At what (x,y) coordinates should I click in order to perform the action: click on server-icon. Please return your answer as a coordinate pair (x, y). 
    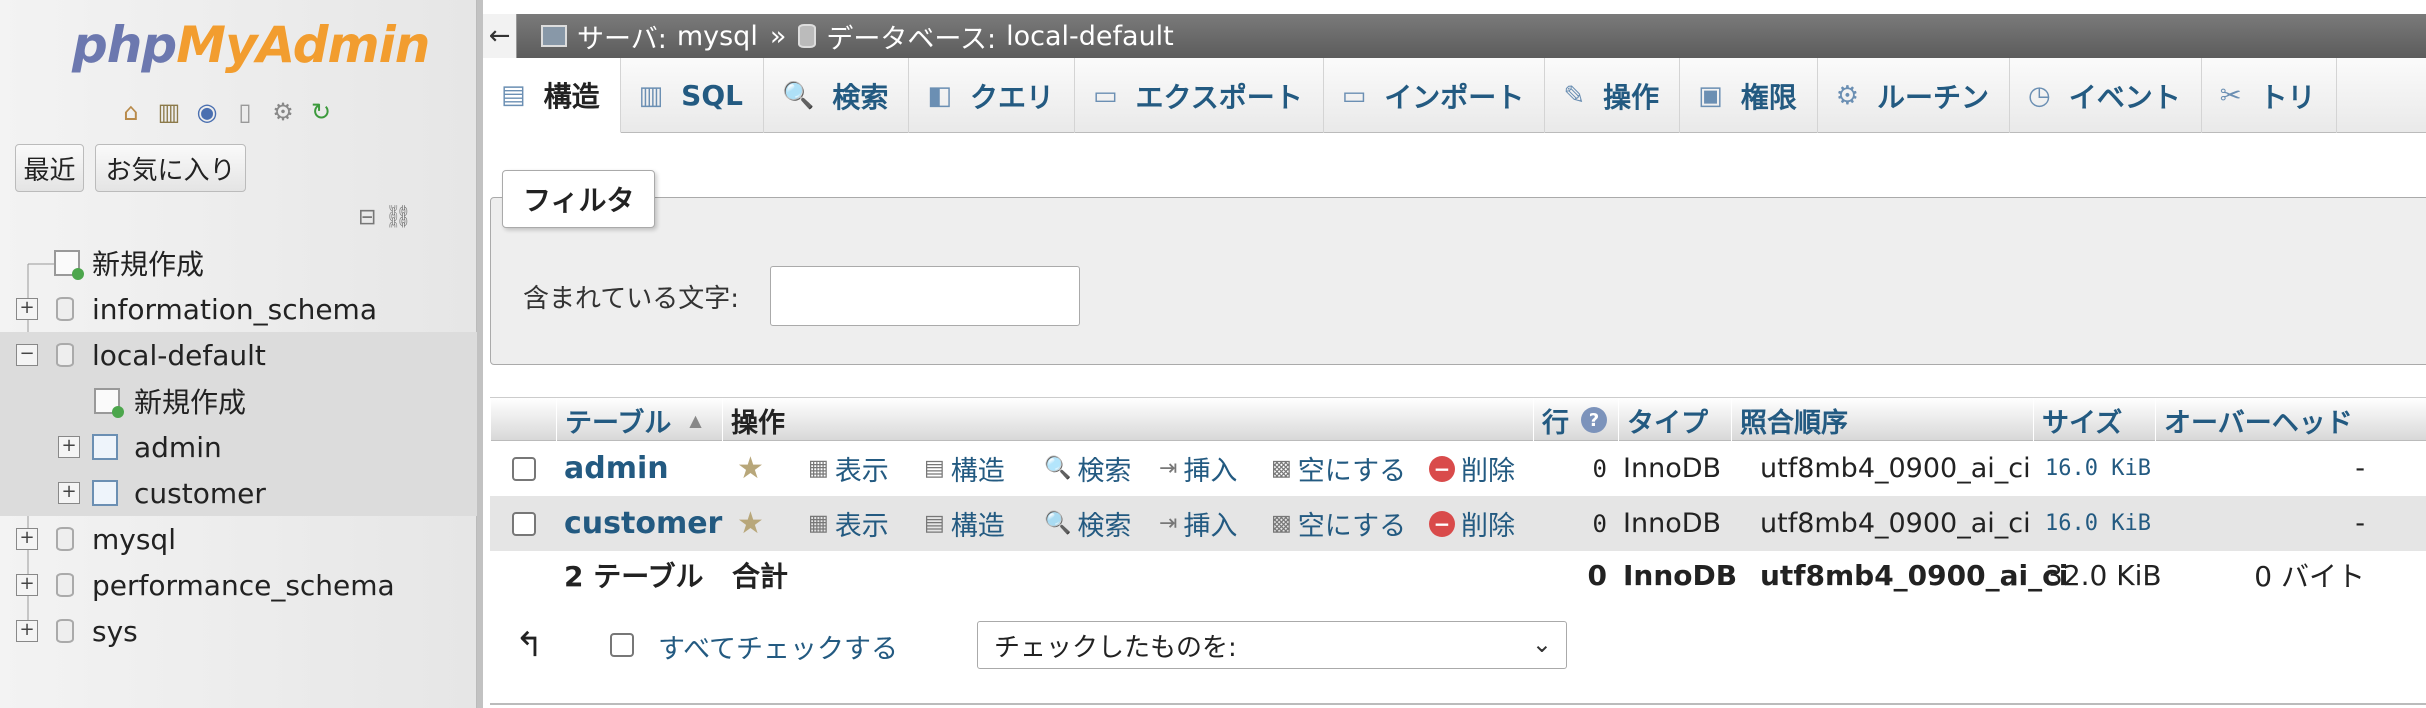
    Looking at the image, I should click on (554, 36).